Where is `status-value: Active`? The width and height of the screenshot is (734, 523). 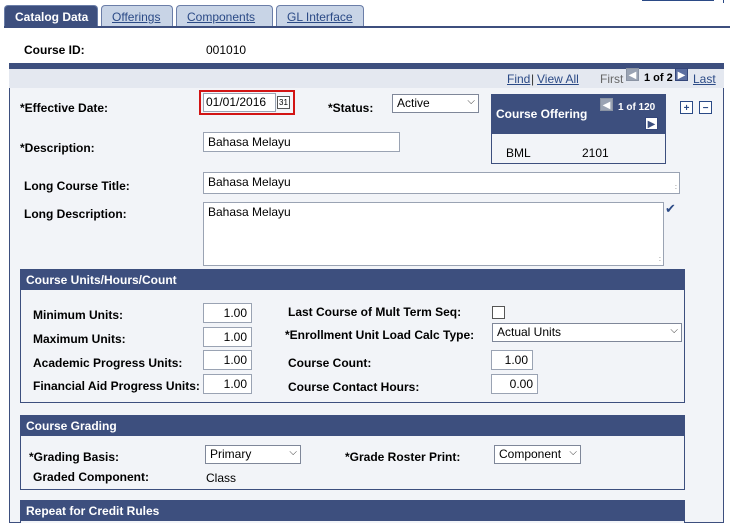
status-value: Active is located at coordinates (413, 103).